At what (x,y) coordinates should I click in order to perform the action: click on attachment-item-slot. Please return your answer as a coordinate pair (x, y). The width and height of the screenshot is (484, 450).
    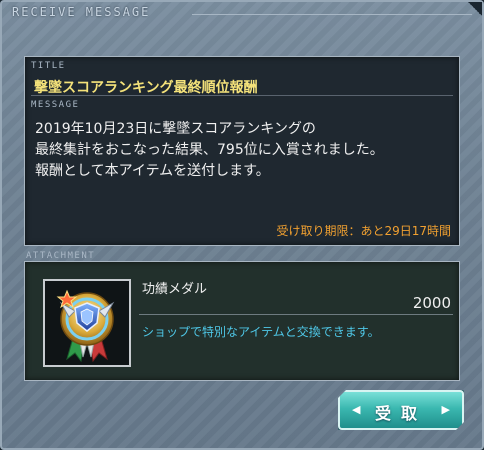
    Looking at the image, I should click on (87, 323).